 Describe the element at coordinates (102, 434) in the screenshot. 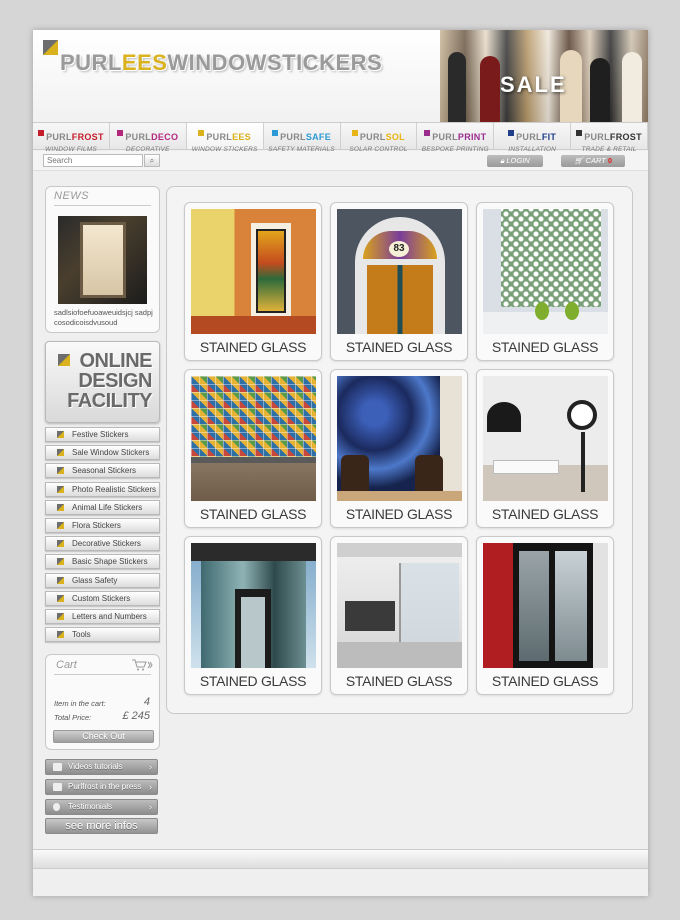

I see `category-item: Festive Stickers` at that location.